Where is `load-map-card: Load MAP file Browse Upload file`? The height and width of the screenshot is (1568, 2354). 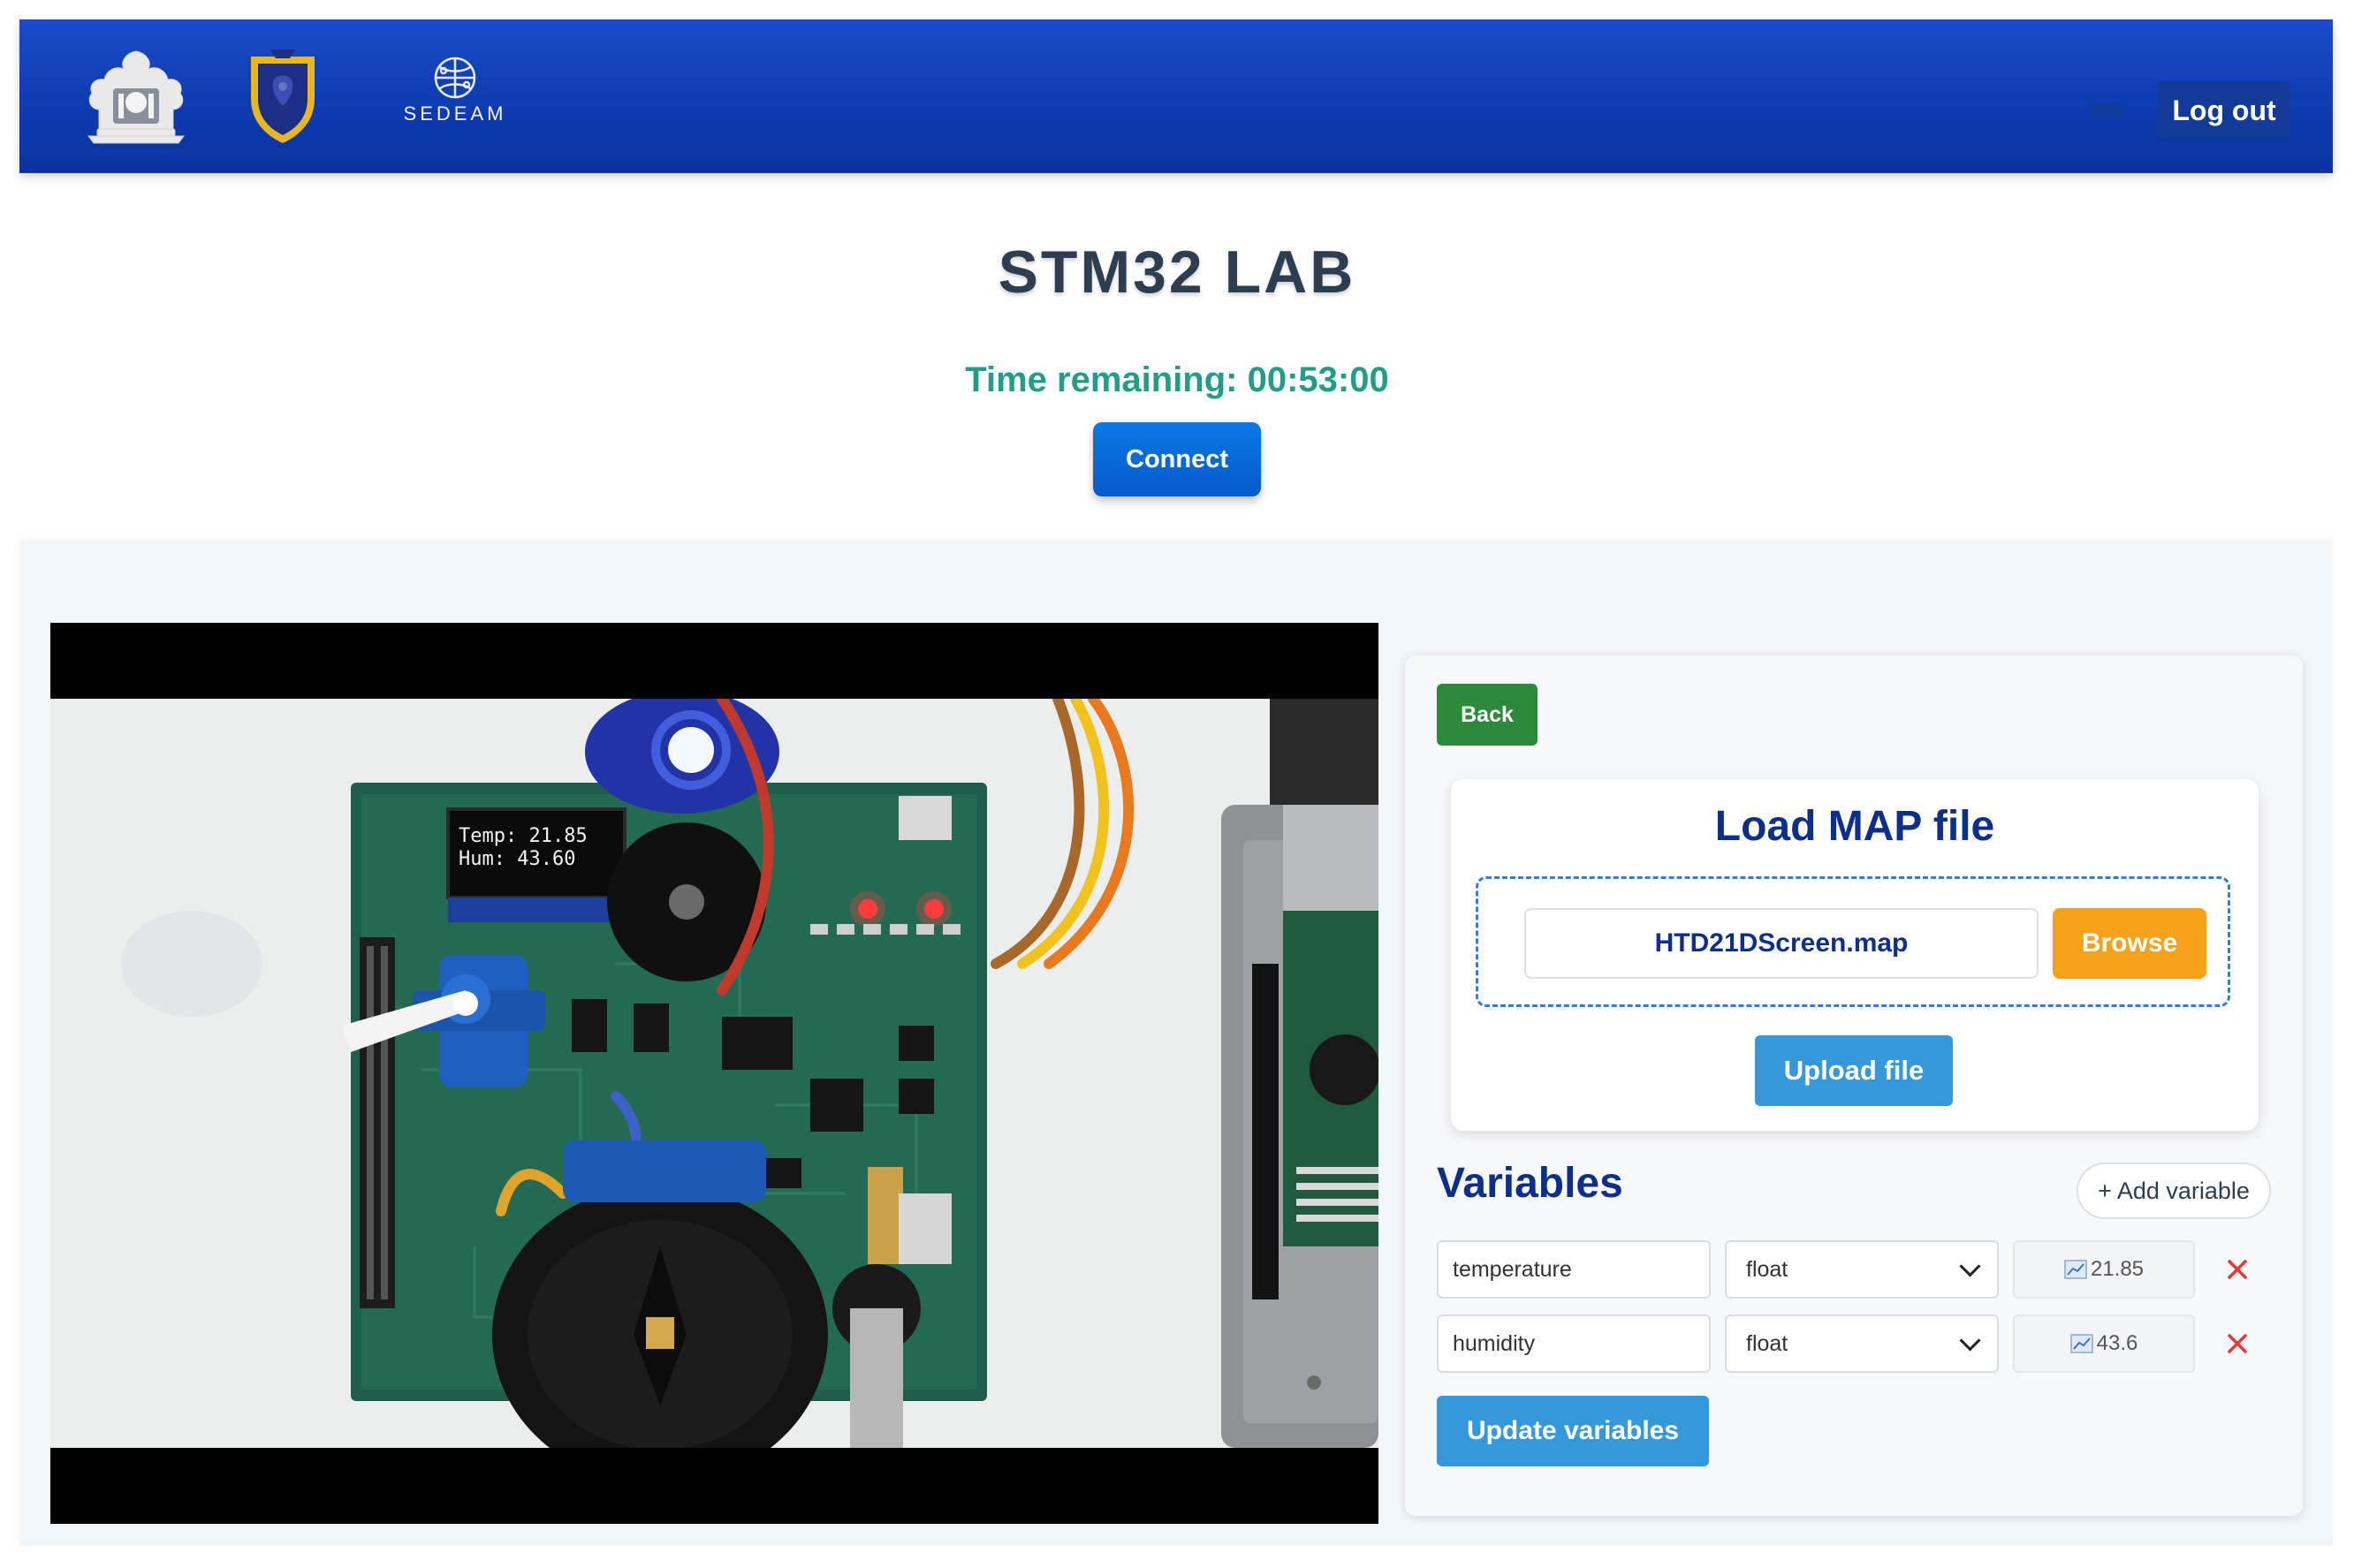
load-map-card: Load MAP file Browse Upload file is located at coordinates (1855, 955).